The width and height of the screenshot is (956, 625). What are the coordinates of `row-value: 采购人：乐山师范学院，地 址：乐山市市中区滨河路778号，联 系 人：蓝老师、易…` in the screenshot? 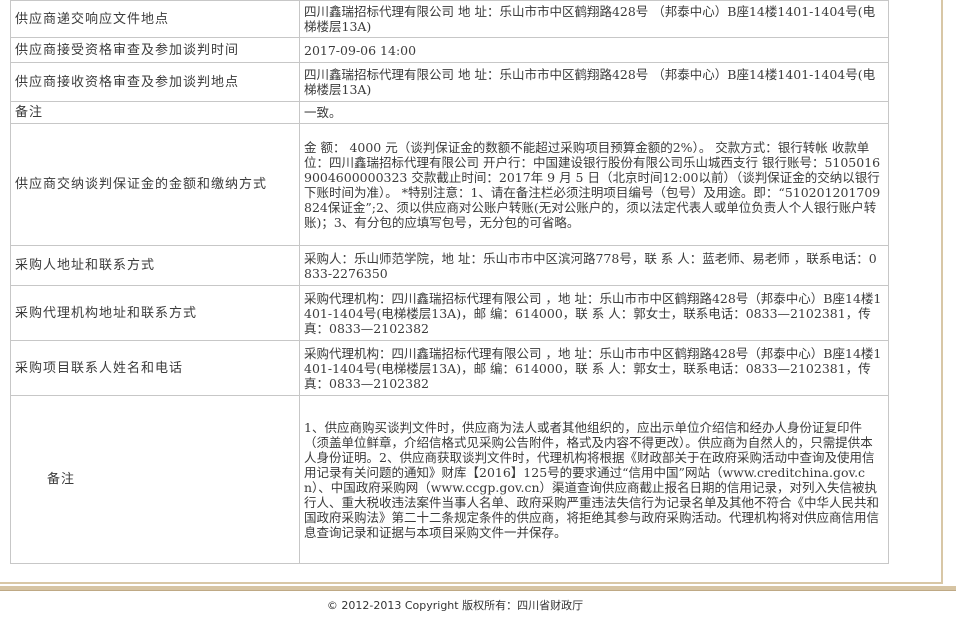 It's located at (594, 265).